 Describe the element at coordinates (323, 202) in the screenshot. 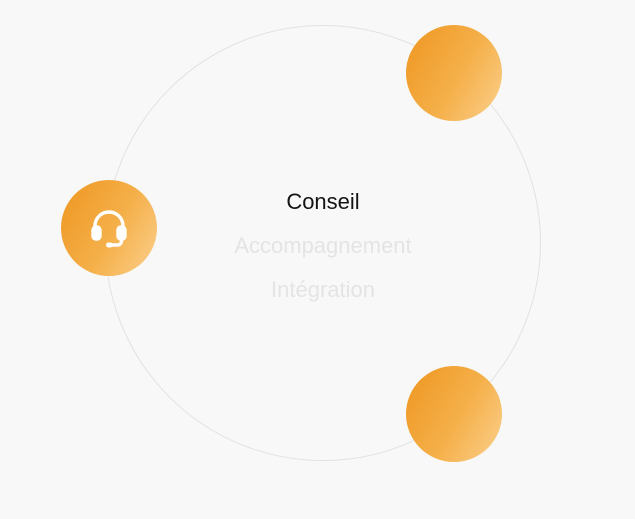

I see `service-label-conseil: Conseil` at that location.